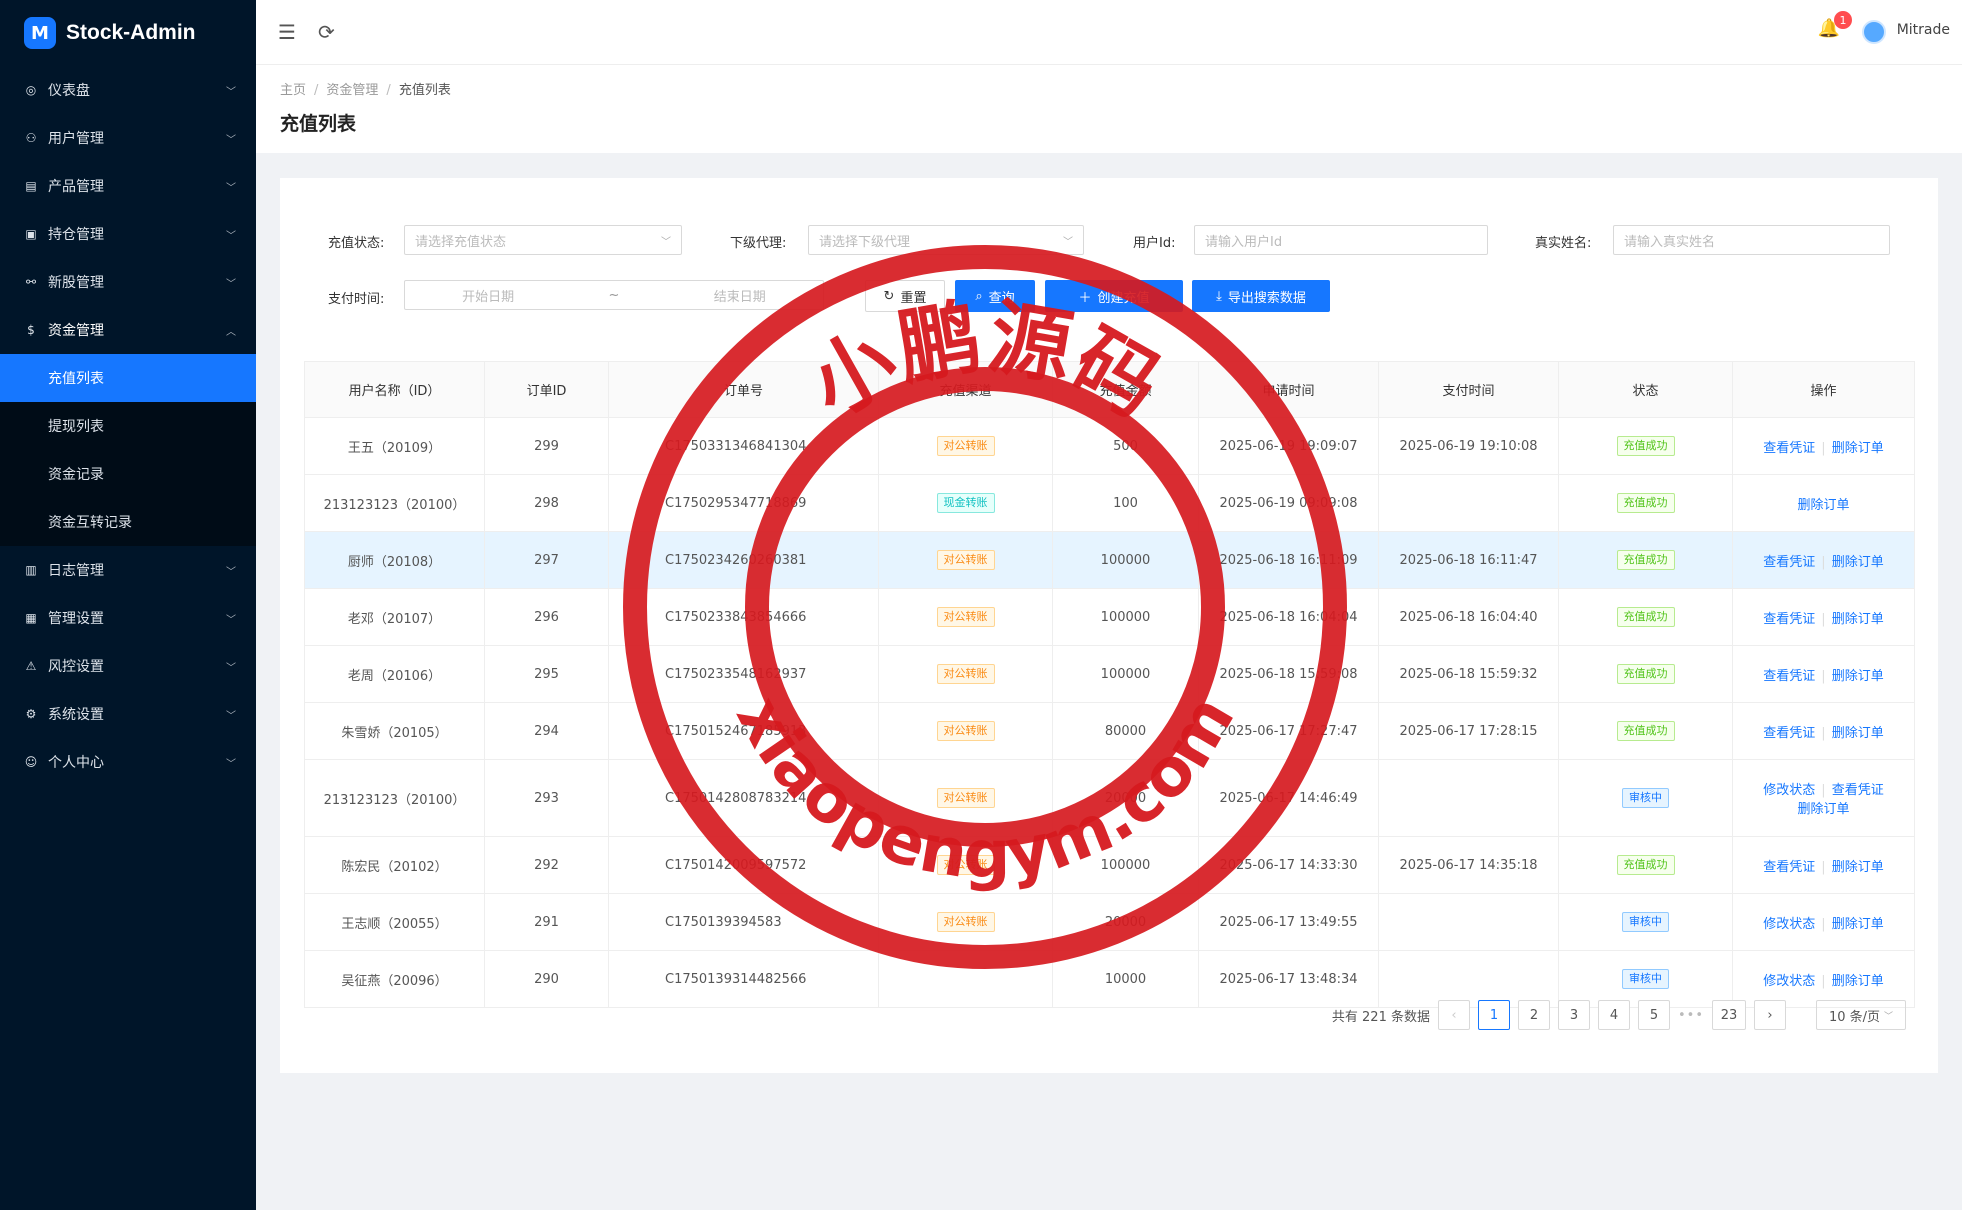 This screenshot has width=1962, height=1210. I want to click on sidebar-item-6: ▥ 日志管理 ﹀, so click(128, 570).